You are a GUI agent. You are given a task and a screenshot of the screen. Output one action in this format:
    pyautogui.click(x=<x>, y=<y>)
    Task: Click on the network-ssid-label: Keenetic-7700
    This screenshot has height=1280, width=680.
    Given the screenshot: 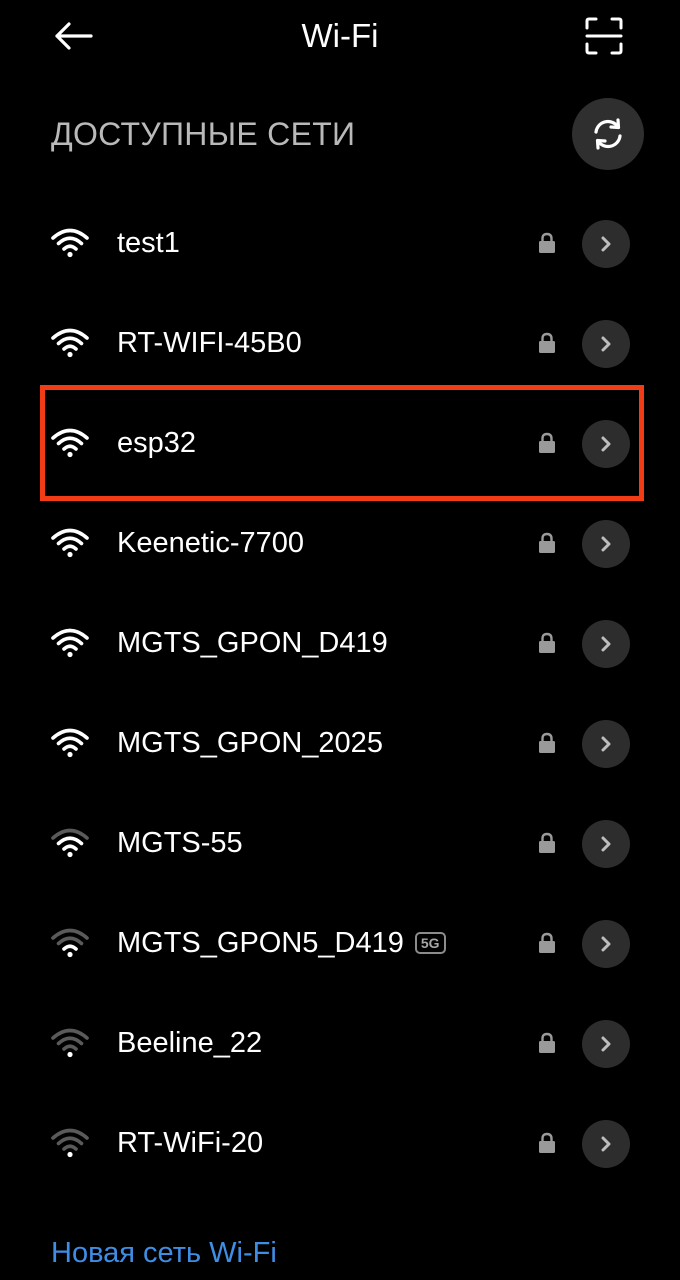 What is the action you would take?
    pyautogui.click(x=211, y=543)
    